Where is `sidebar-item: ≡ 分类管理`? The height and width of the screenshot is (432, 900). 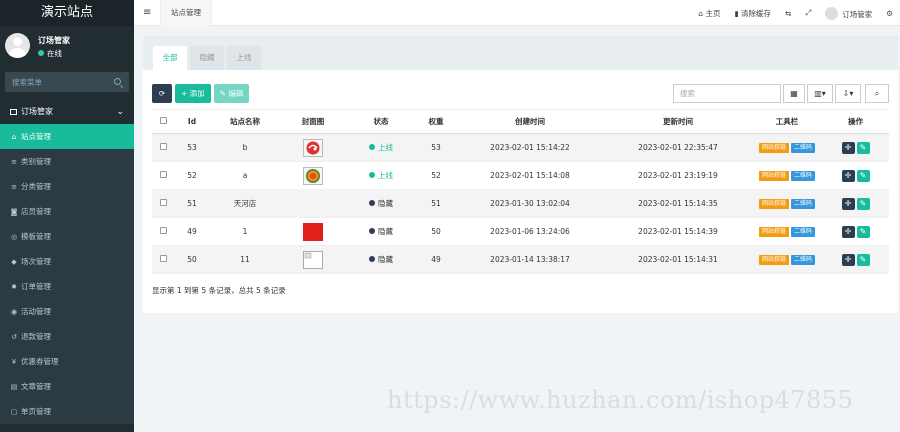
sidebar-item: ≡ 分类管理 is located at coordinates (67, 186).